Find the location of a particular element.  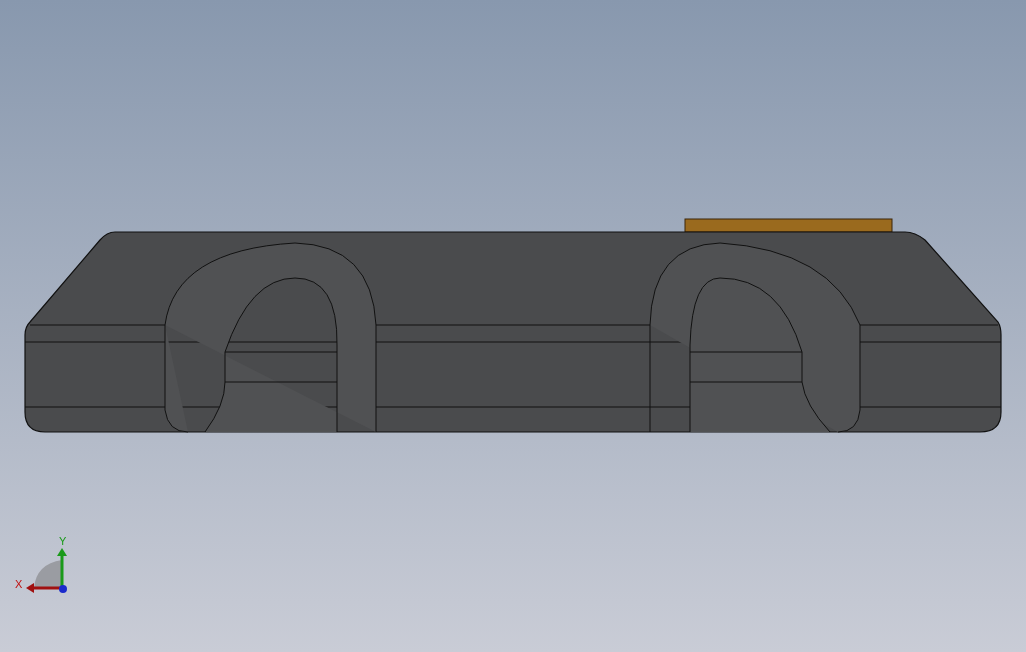

x-axis-label: X is located at coordinates (19, 584).